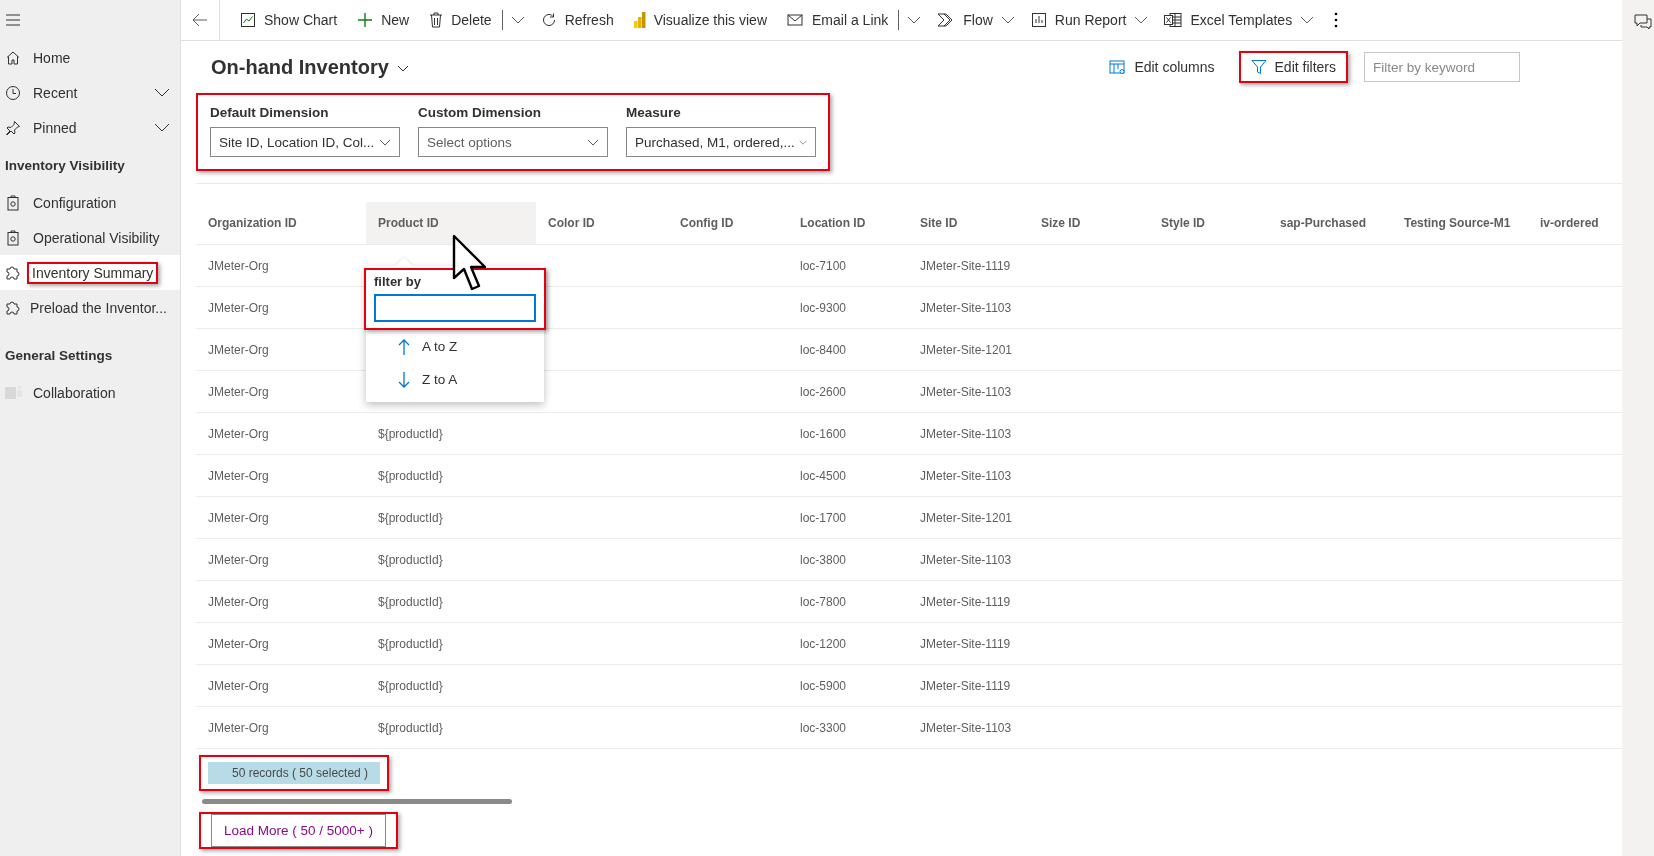  What do you see at coordinates (1118, 67) in the screenshot?
I see `columns-gear-icon` at bounding box center [1118, 67].